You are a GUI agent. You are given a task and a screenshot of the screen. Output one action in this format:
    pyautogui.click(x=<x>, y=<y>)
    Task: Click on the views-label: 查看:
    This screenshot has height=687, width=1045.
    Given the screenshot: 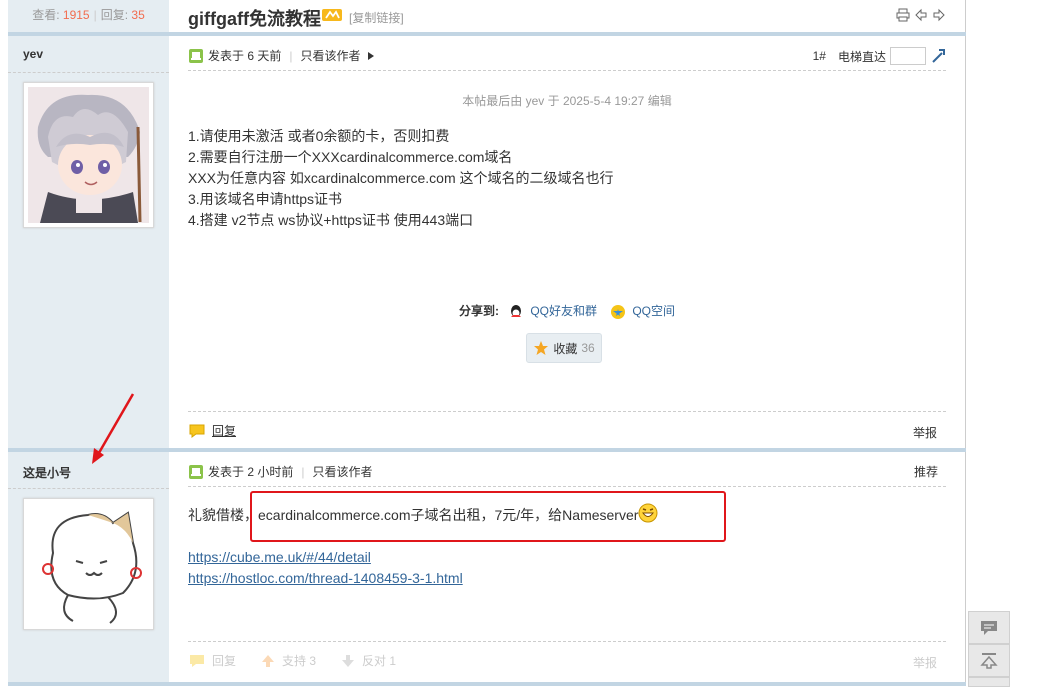 What is the action you would take?
    pyautogui.click(x=46, y=15)
    